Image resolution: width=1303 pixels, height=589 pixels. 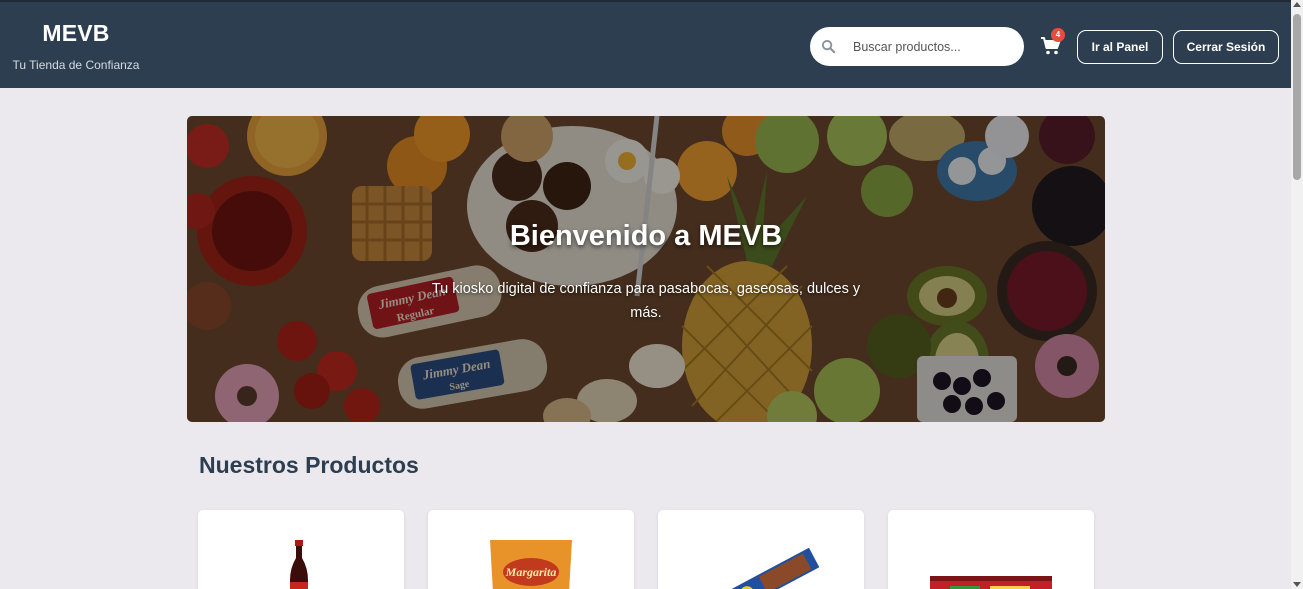 I want to click on search-icon, so click(x=828, y=46).